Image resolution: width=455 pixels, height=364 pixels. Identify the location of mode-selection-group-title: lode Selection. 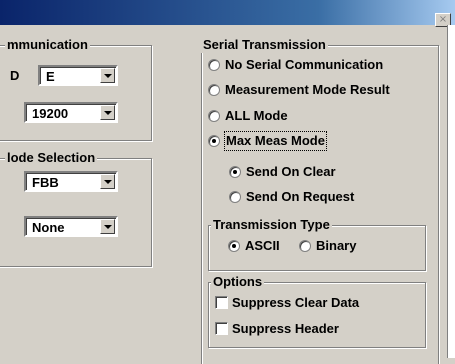
(51, 158).